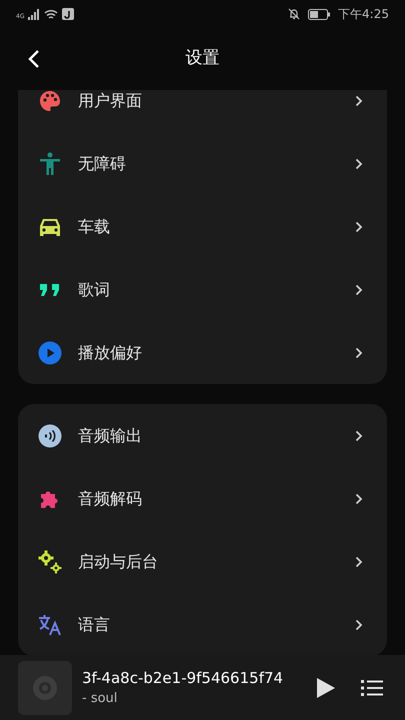 This screenshot has height=720, width=405. I want to click on gears-icon, so click(50, 562).